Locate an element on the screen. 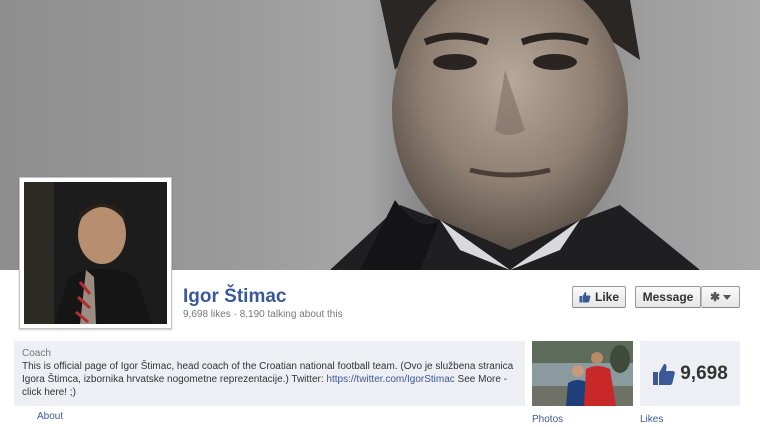  photos-label: Photos is located at coordinates (547, 419).